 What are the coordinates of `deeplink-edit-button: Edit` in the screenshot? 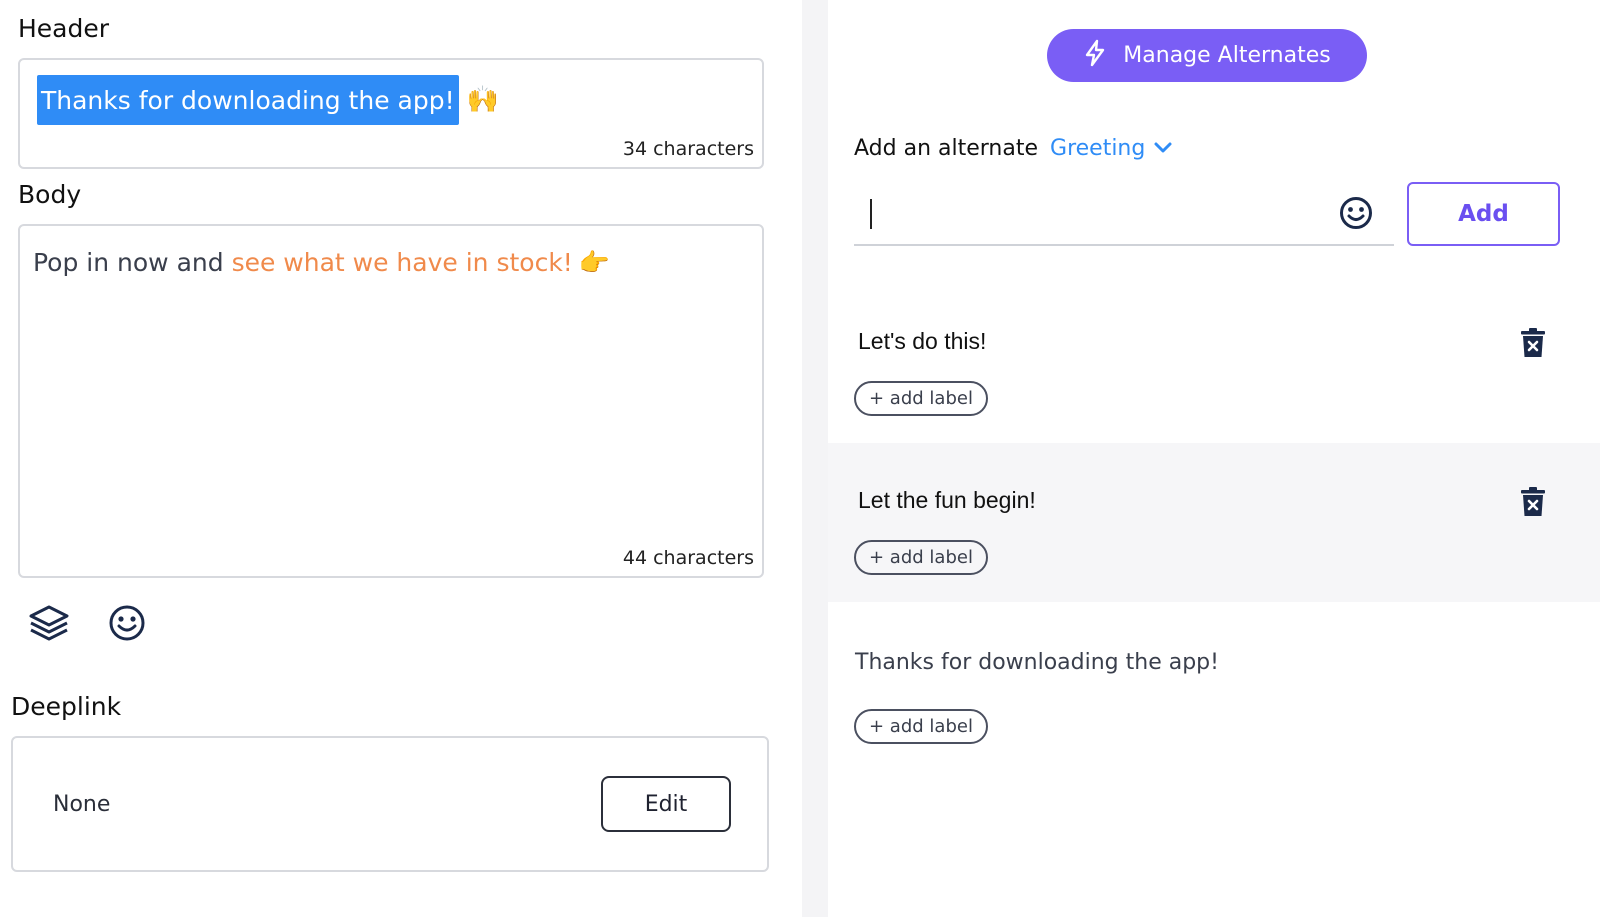 It's located at (666, 804).